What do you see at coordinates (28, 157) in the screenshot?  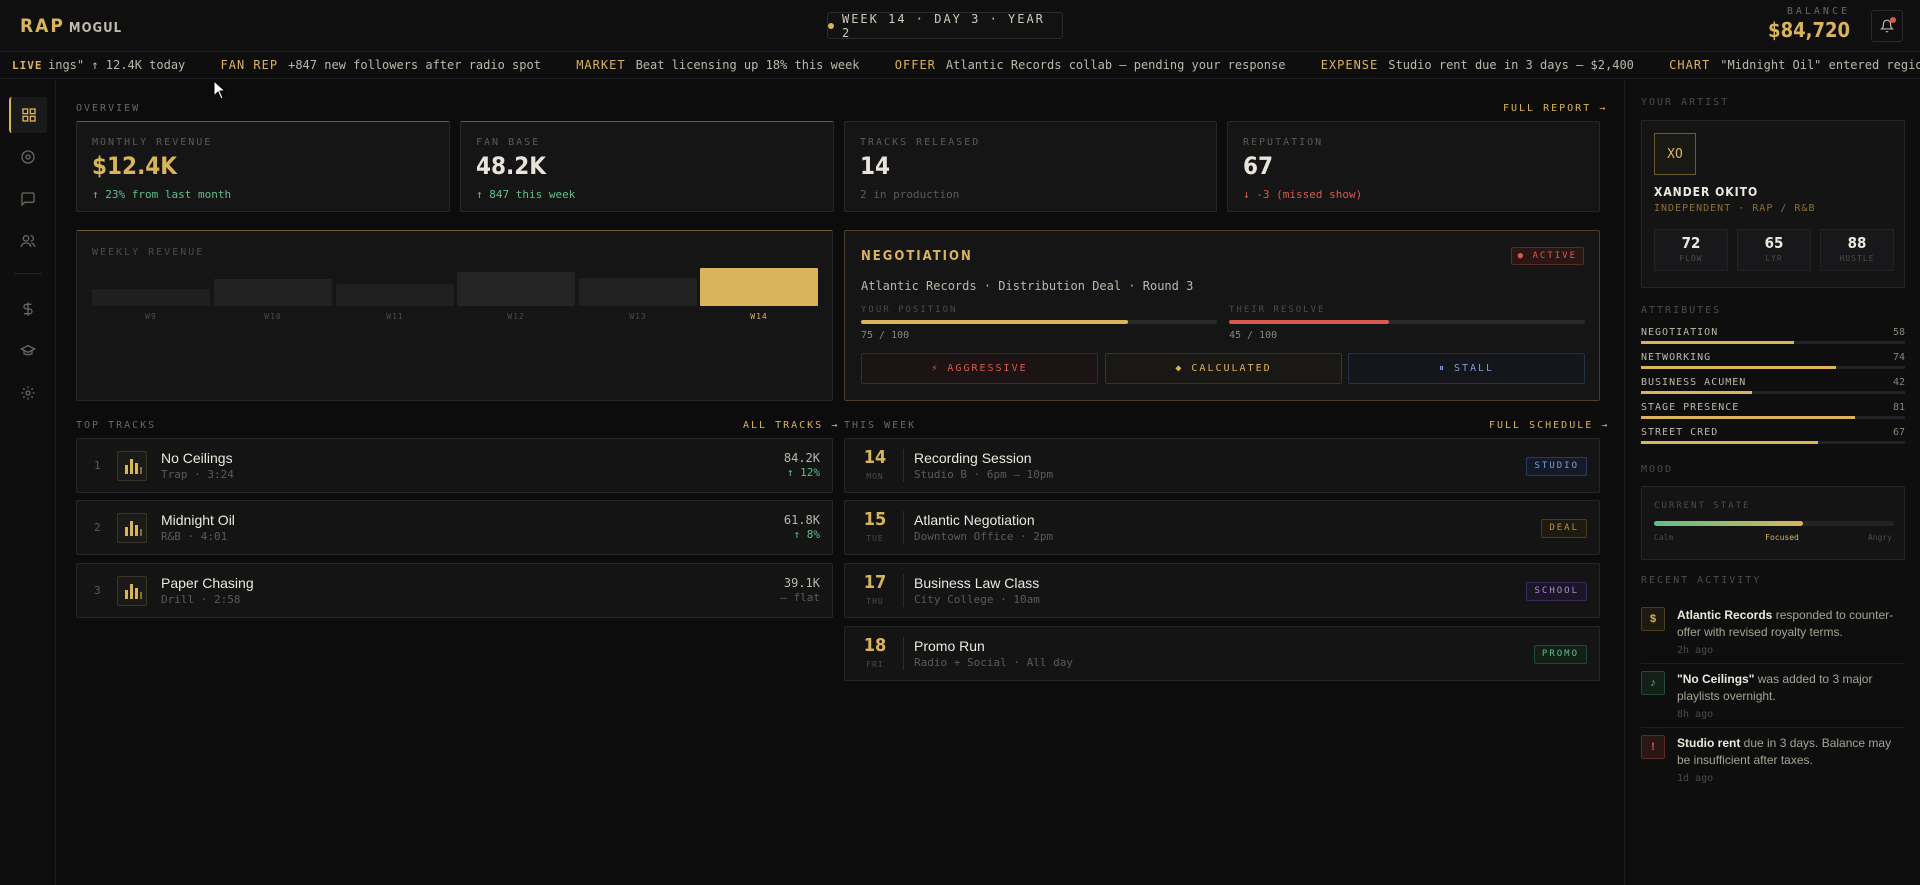 I see `nav-music` at bounding box center [28, 157].